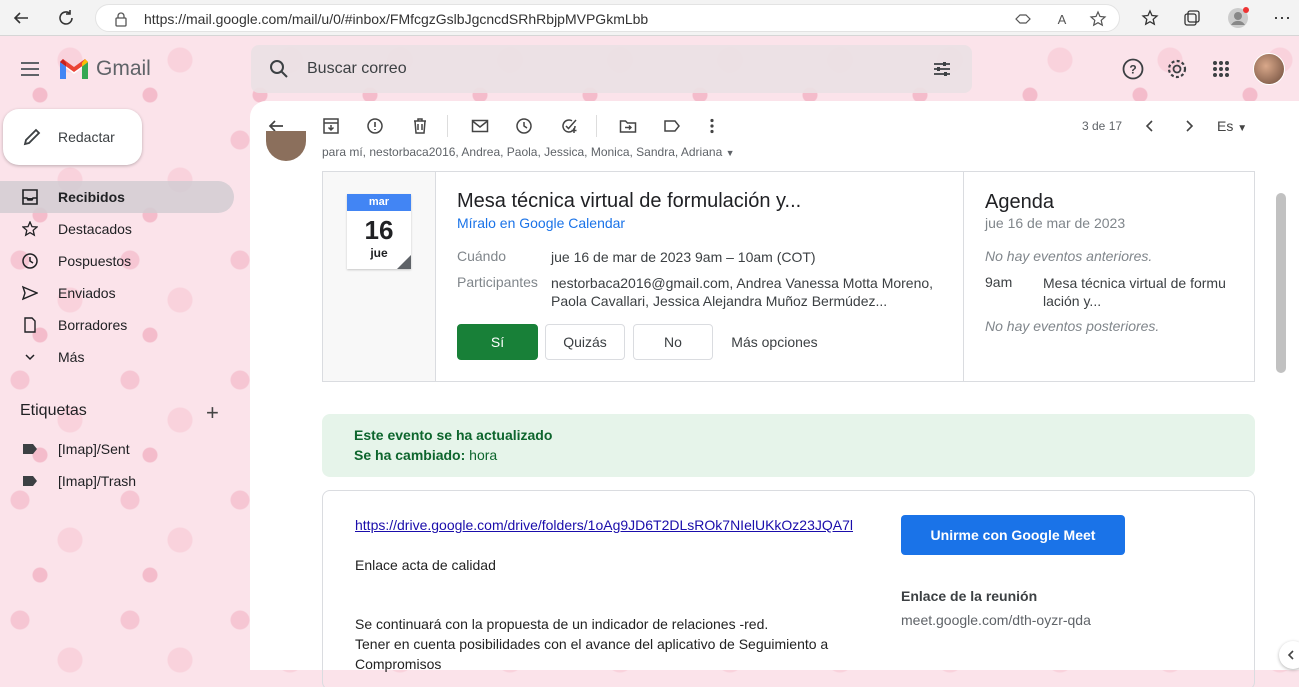  I want to click on calendar-date-icon: mar 16 jue, so click(379, 231).